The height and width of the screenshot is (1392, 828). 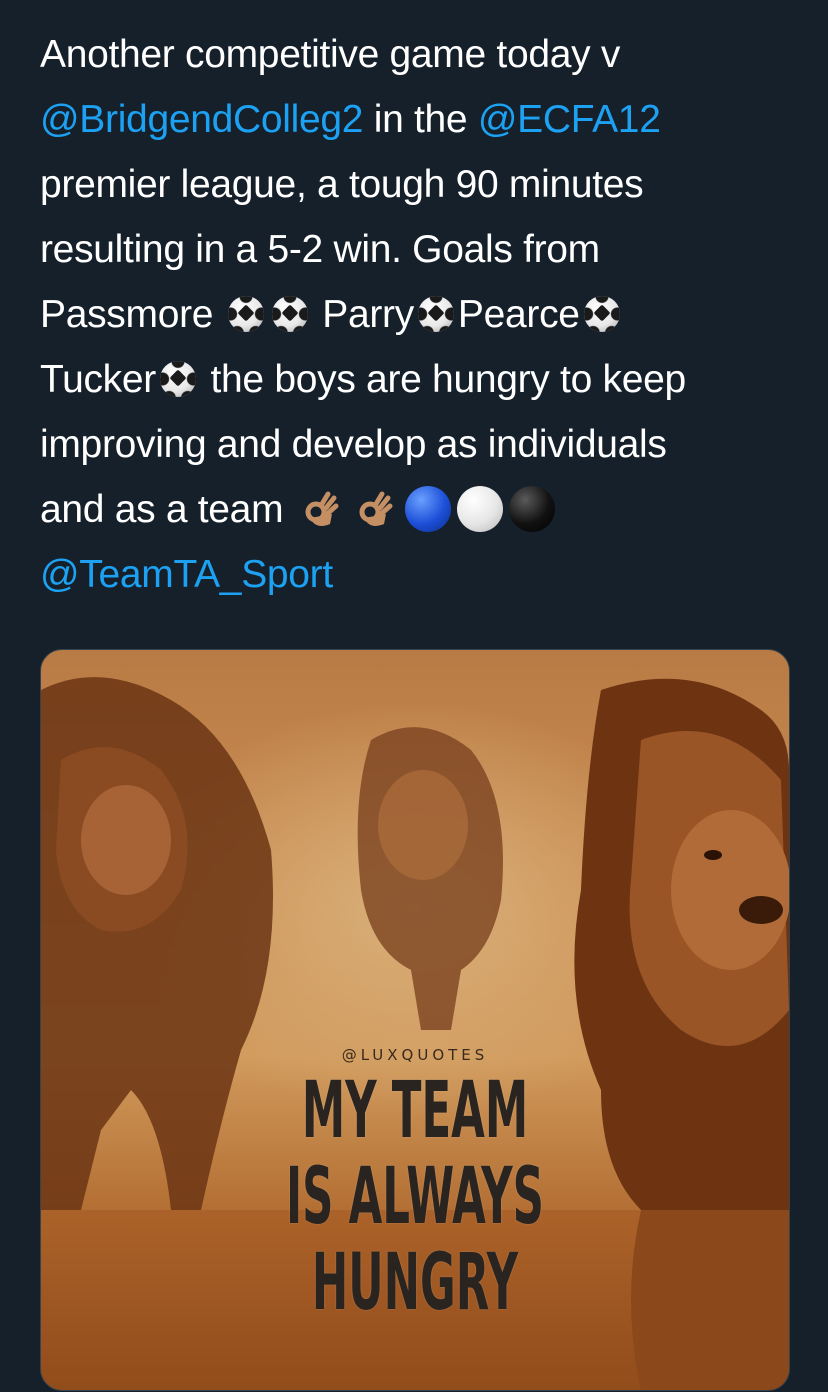 I want to click on scorer-name: Passmore, so click(x=132, y=314).